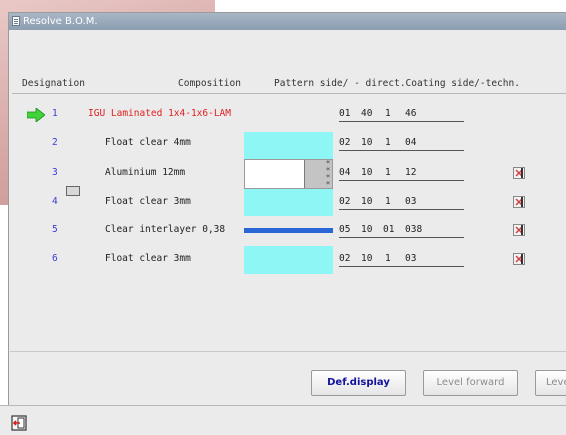 The image size is (566, 435). Describe the element at coordinates (345, 229) in the screenshot. I see `code-1: 05` at that location.